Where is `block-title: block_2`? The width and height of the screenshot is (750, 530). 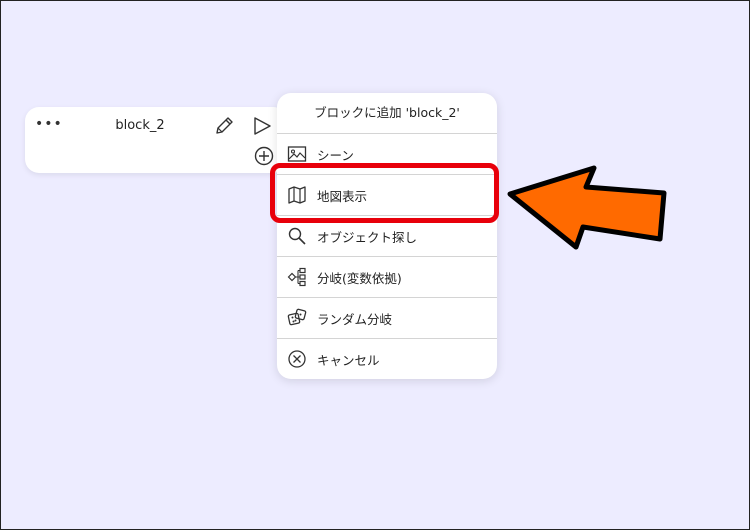
block-title: block_2 is located at coordinates (140, 125).